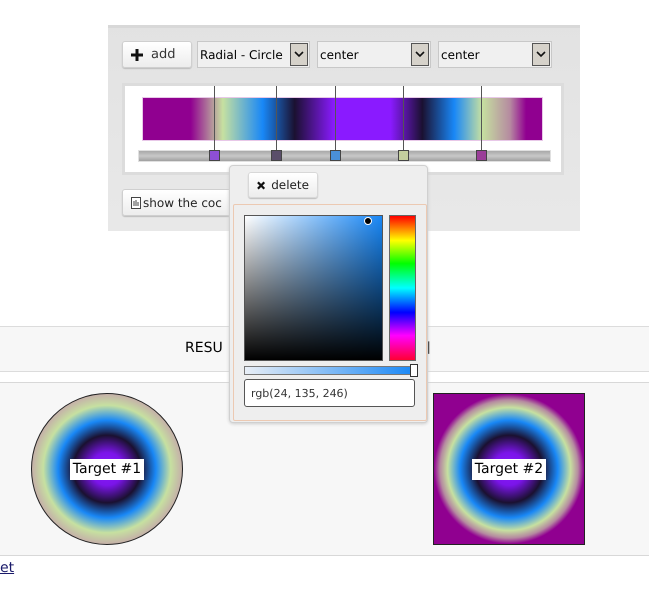  Describe the element at coordinates (261, 185) in the screenshot. I see `close-icon` at that location.